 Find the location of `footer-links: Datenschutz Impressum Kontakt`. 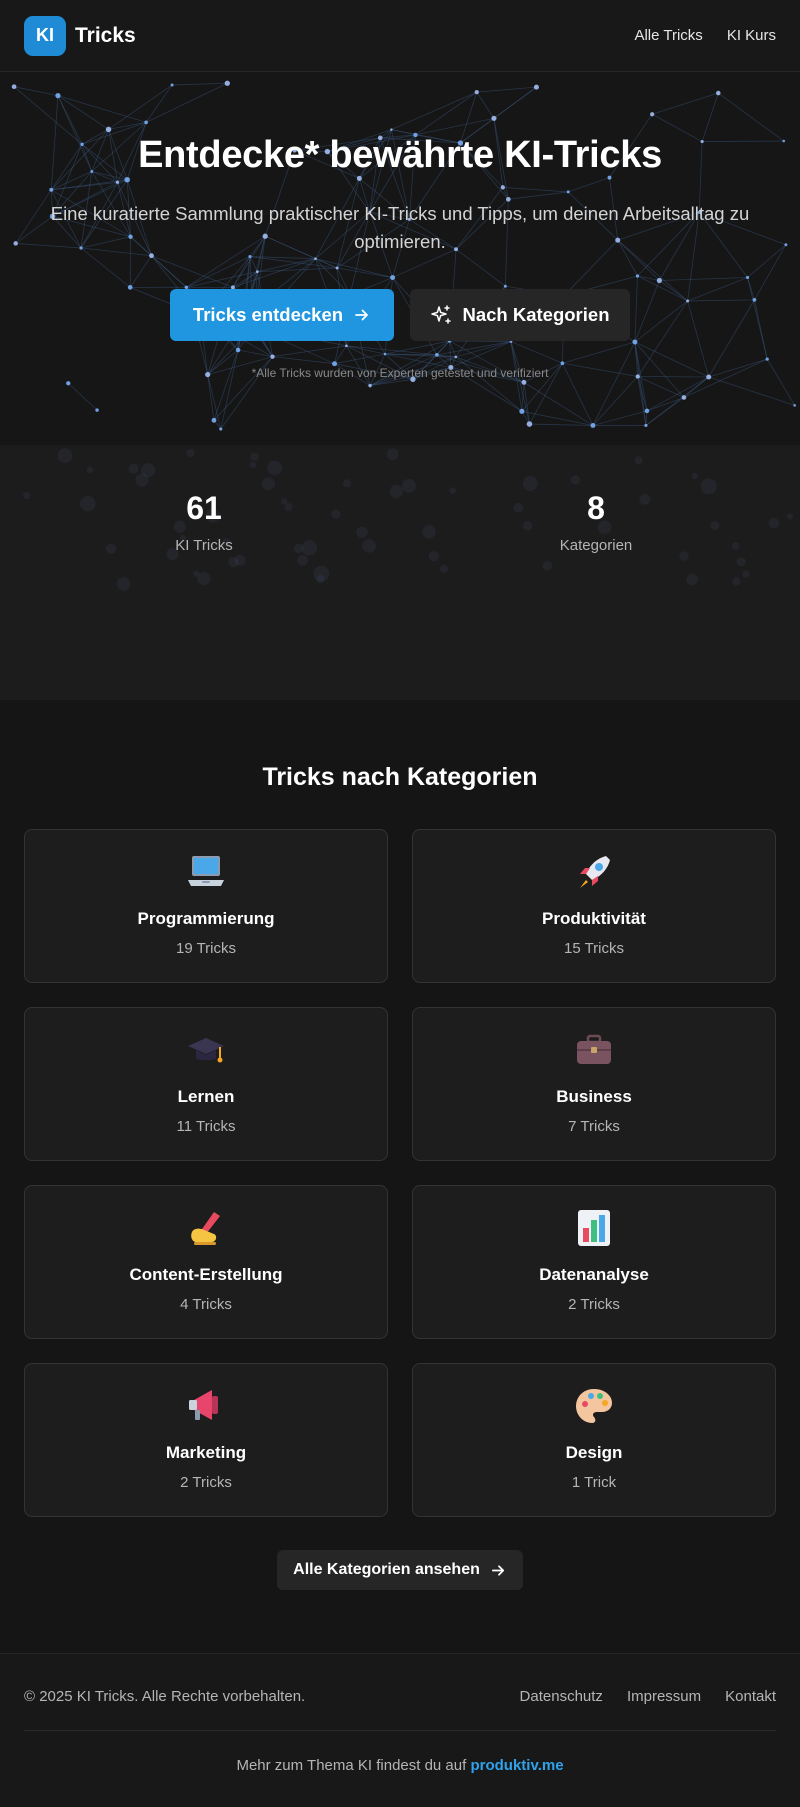

footer-links: Datenschutz Impressum Kontakt is located at coordinates (648, 1696).